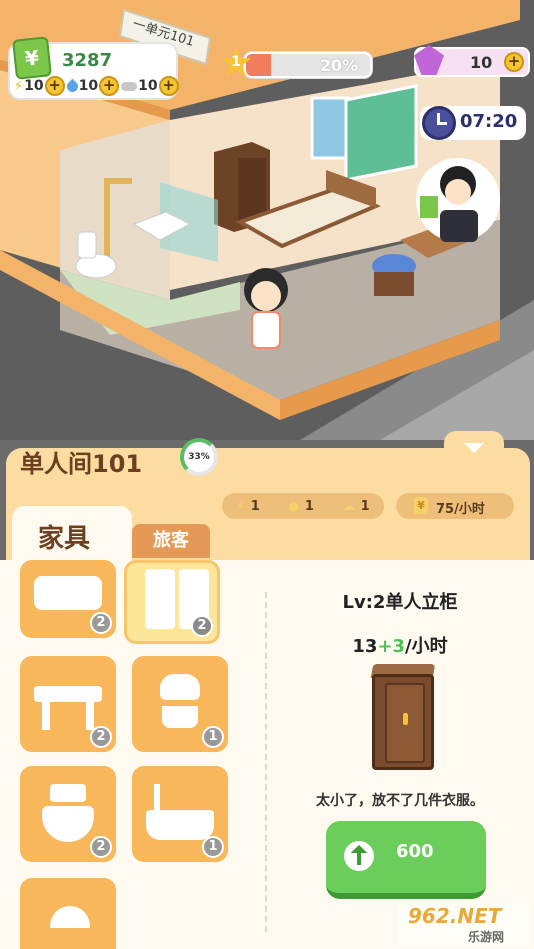  What do you see at coordinates (68, 793) in the screenshot?
I see `toilet-icon` at bounding box center [68, 793].